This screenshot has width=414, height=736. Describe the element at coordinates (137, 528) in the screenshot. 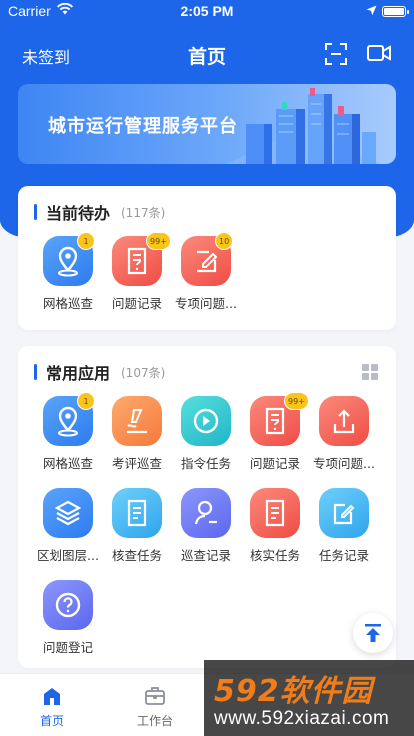

I see `app-verification-task: 核查任务` at that location.